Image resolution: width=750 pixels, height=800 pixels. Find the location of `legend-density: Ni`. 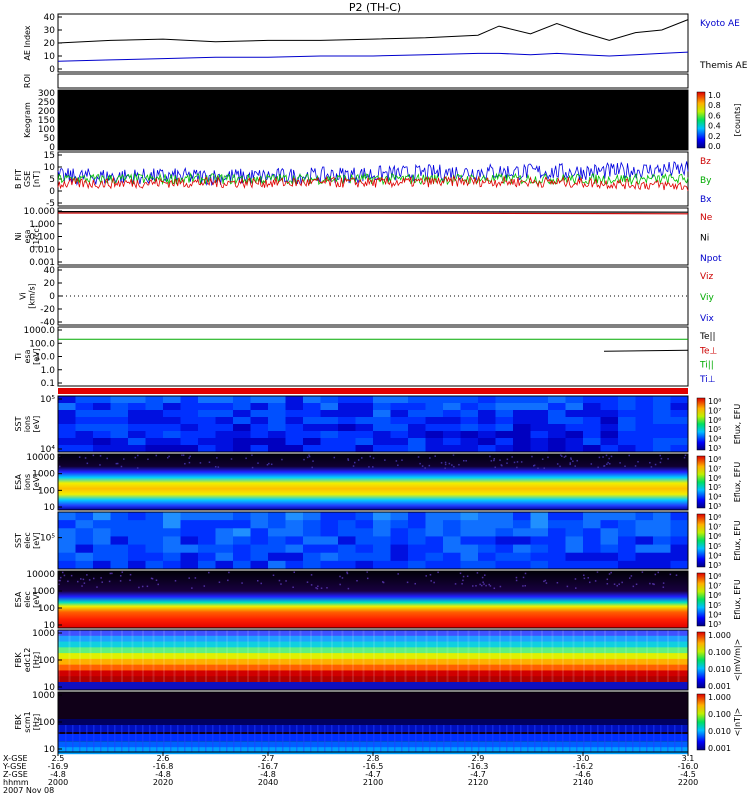

legend-density: Ni is located at coordinates (704, 239).